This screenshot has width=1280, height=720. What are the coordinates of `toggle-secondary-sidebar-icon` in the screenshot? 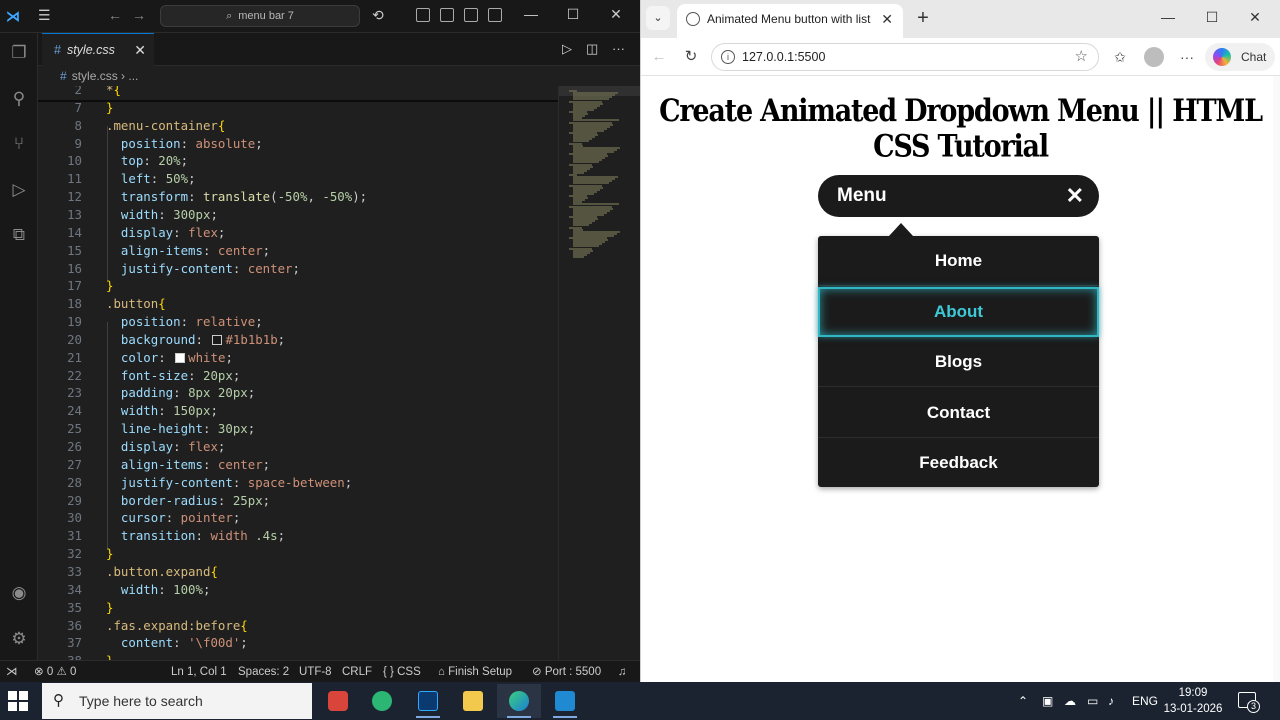 It's located at (495, 15).